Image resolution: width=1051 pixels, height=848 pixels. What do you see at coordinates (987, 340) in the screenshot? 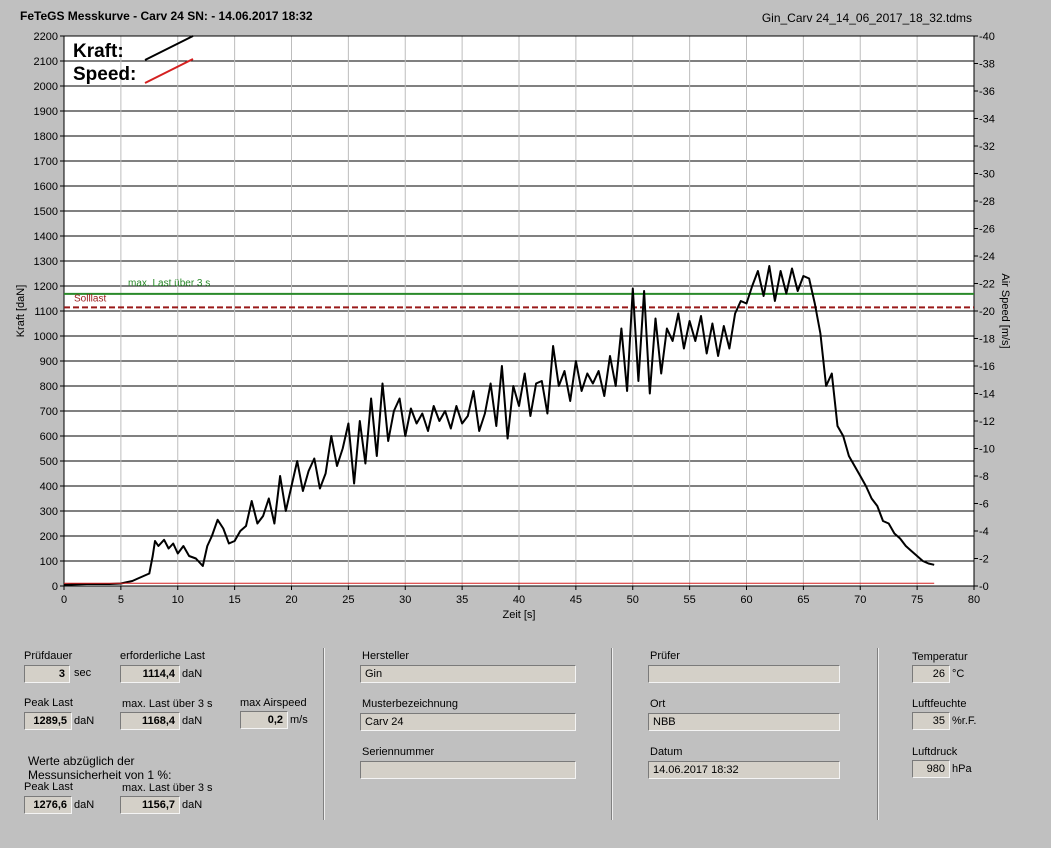
I see `y2-tick-label: -18` at bounding box center [987, 340].